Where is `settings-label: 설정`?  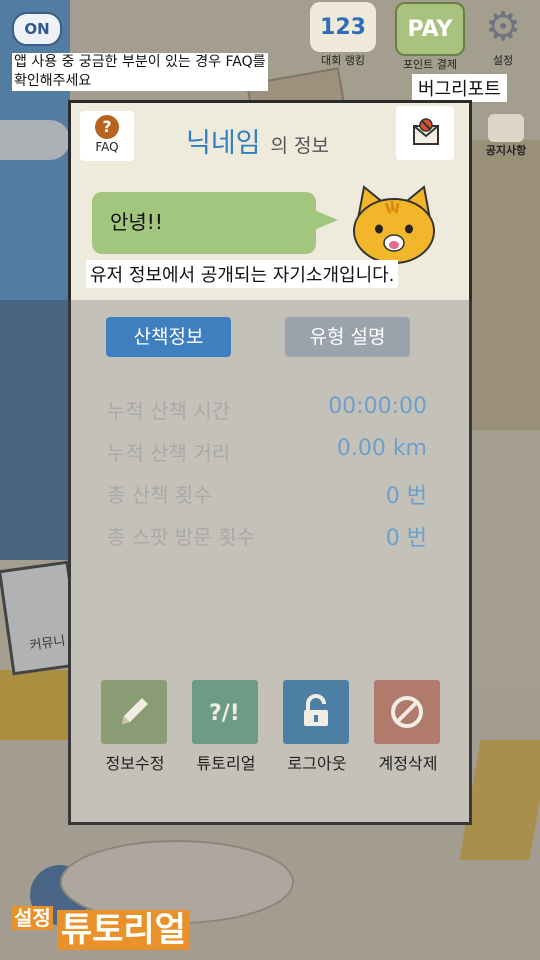 settings-label: 설정 is located at coordinates (503, 60).